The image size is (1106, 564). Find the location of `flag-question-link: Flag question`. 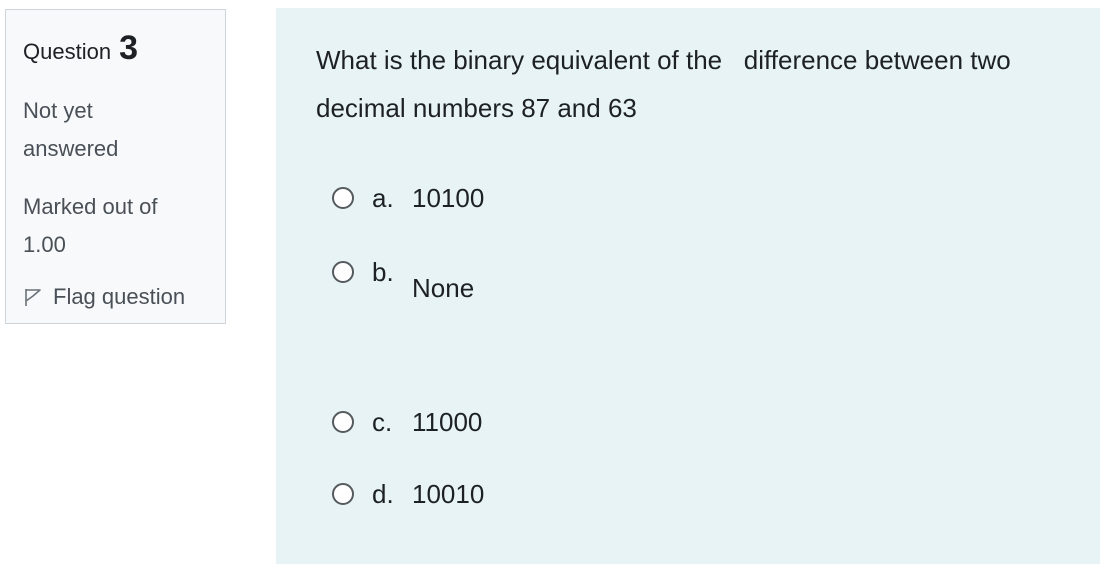

flag-question-link: Flag question is located at coordinates (124, 297).